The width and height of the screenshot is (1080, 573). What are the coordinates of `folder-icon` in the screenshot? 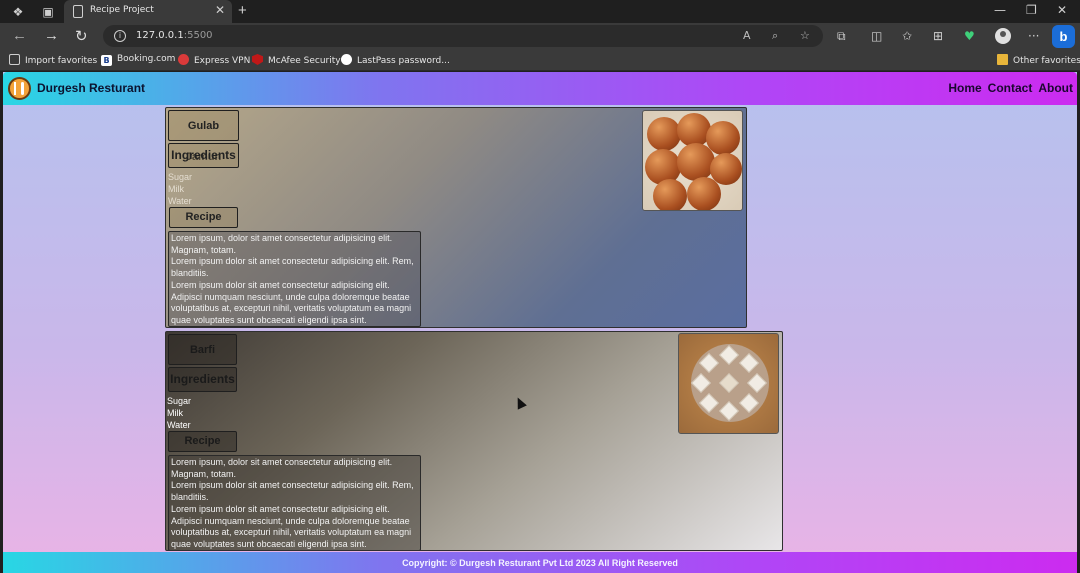 It's located at (1002, 59).